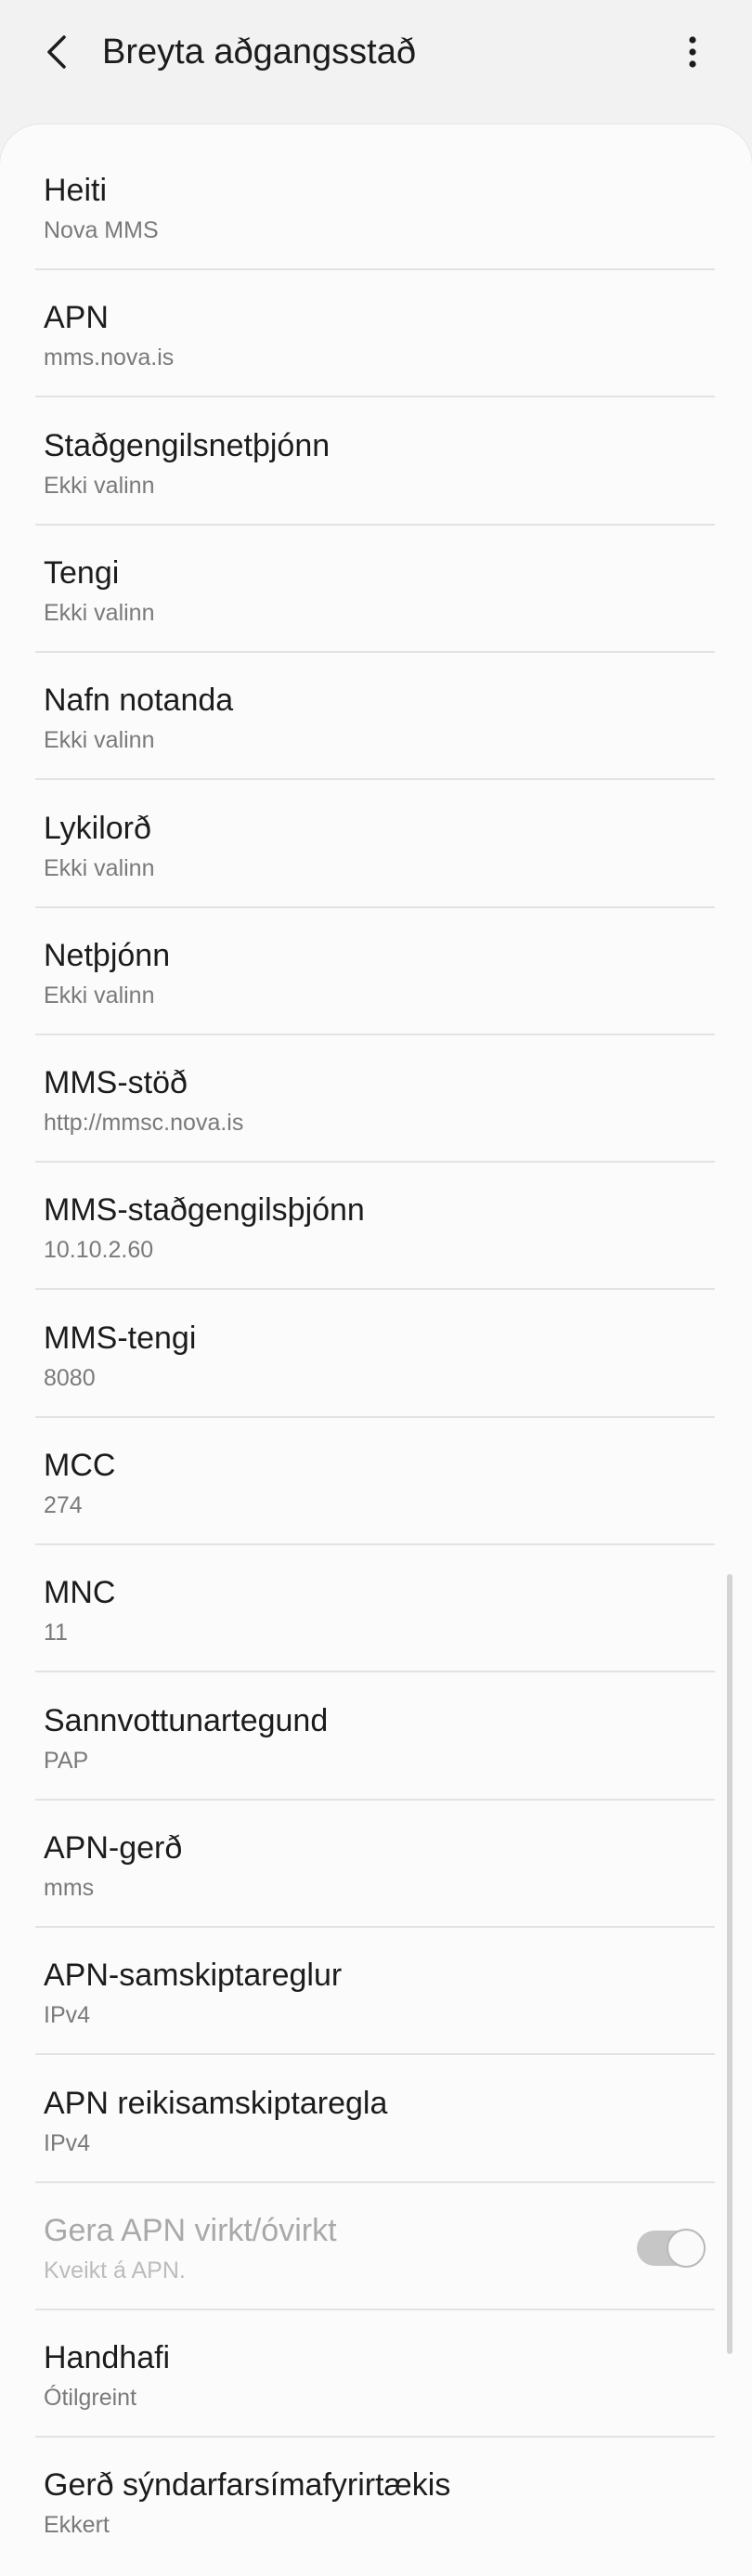 The height and width of the screenshot is (2576, 752). Describe the element at coordinates (69, 1888) in the screenshot. I see `setting-value: mms` at that location.